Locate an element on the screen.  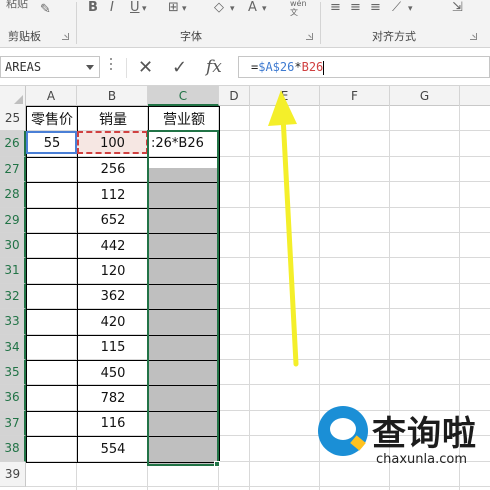
align-top-icon: ≡ is located at coordinates (335, 7).